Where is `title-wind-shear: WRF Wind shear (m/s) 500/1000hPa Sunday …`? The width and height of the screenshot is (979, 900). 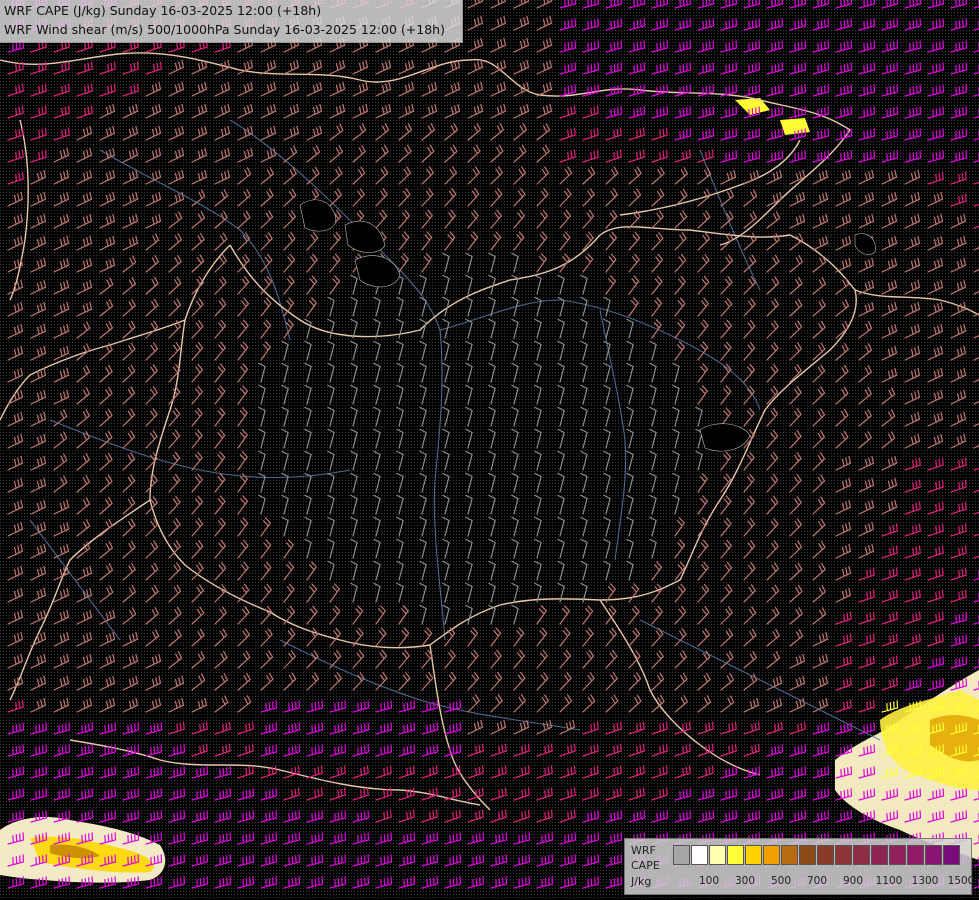
title-wind-shear: WRF Wind shear (m/s) 500/1000hPa Sunday … is located at coordinates (224, 29).